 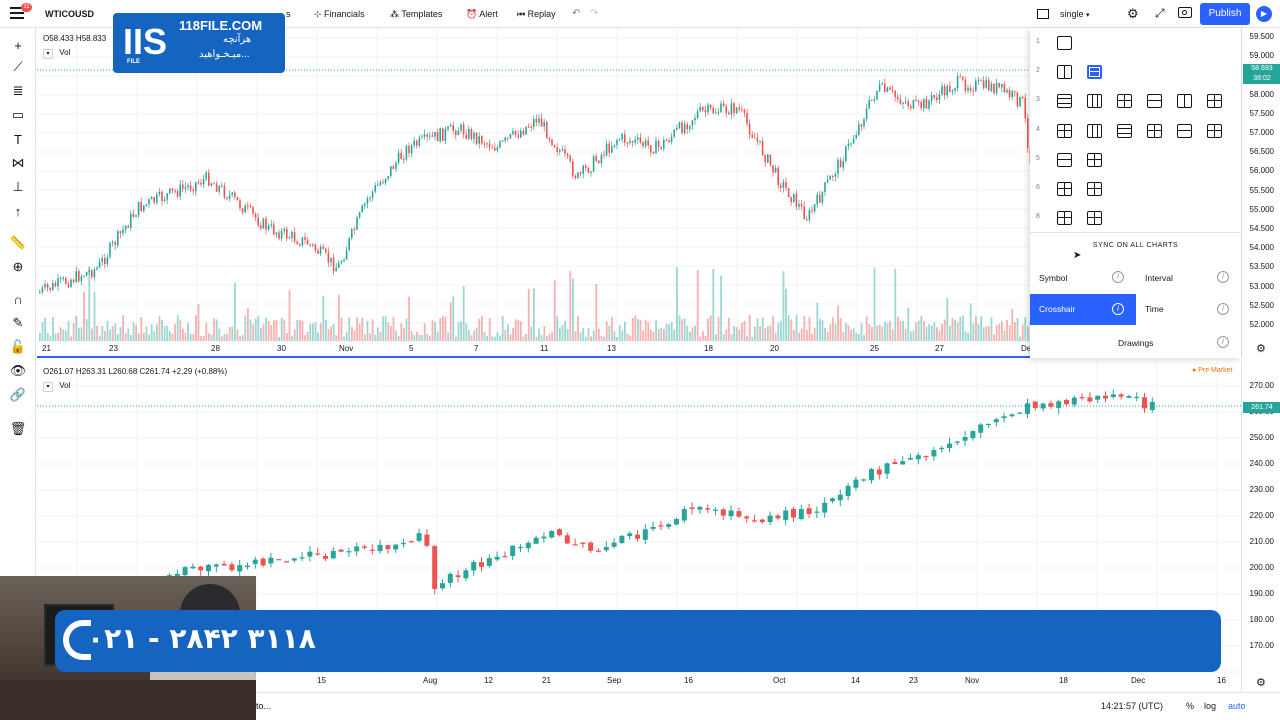 I want to click on financials-button: ⊹ Financials, so click(x=339, y=14).